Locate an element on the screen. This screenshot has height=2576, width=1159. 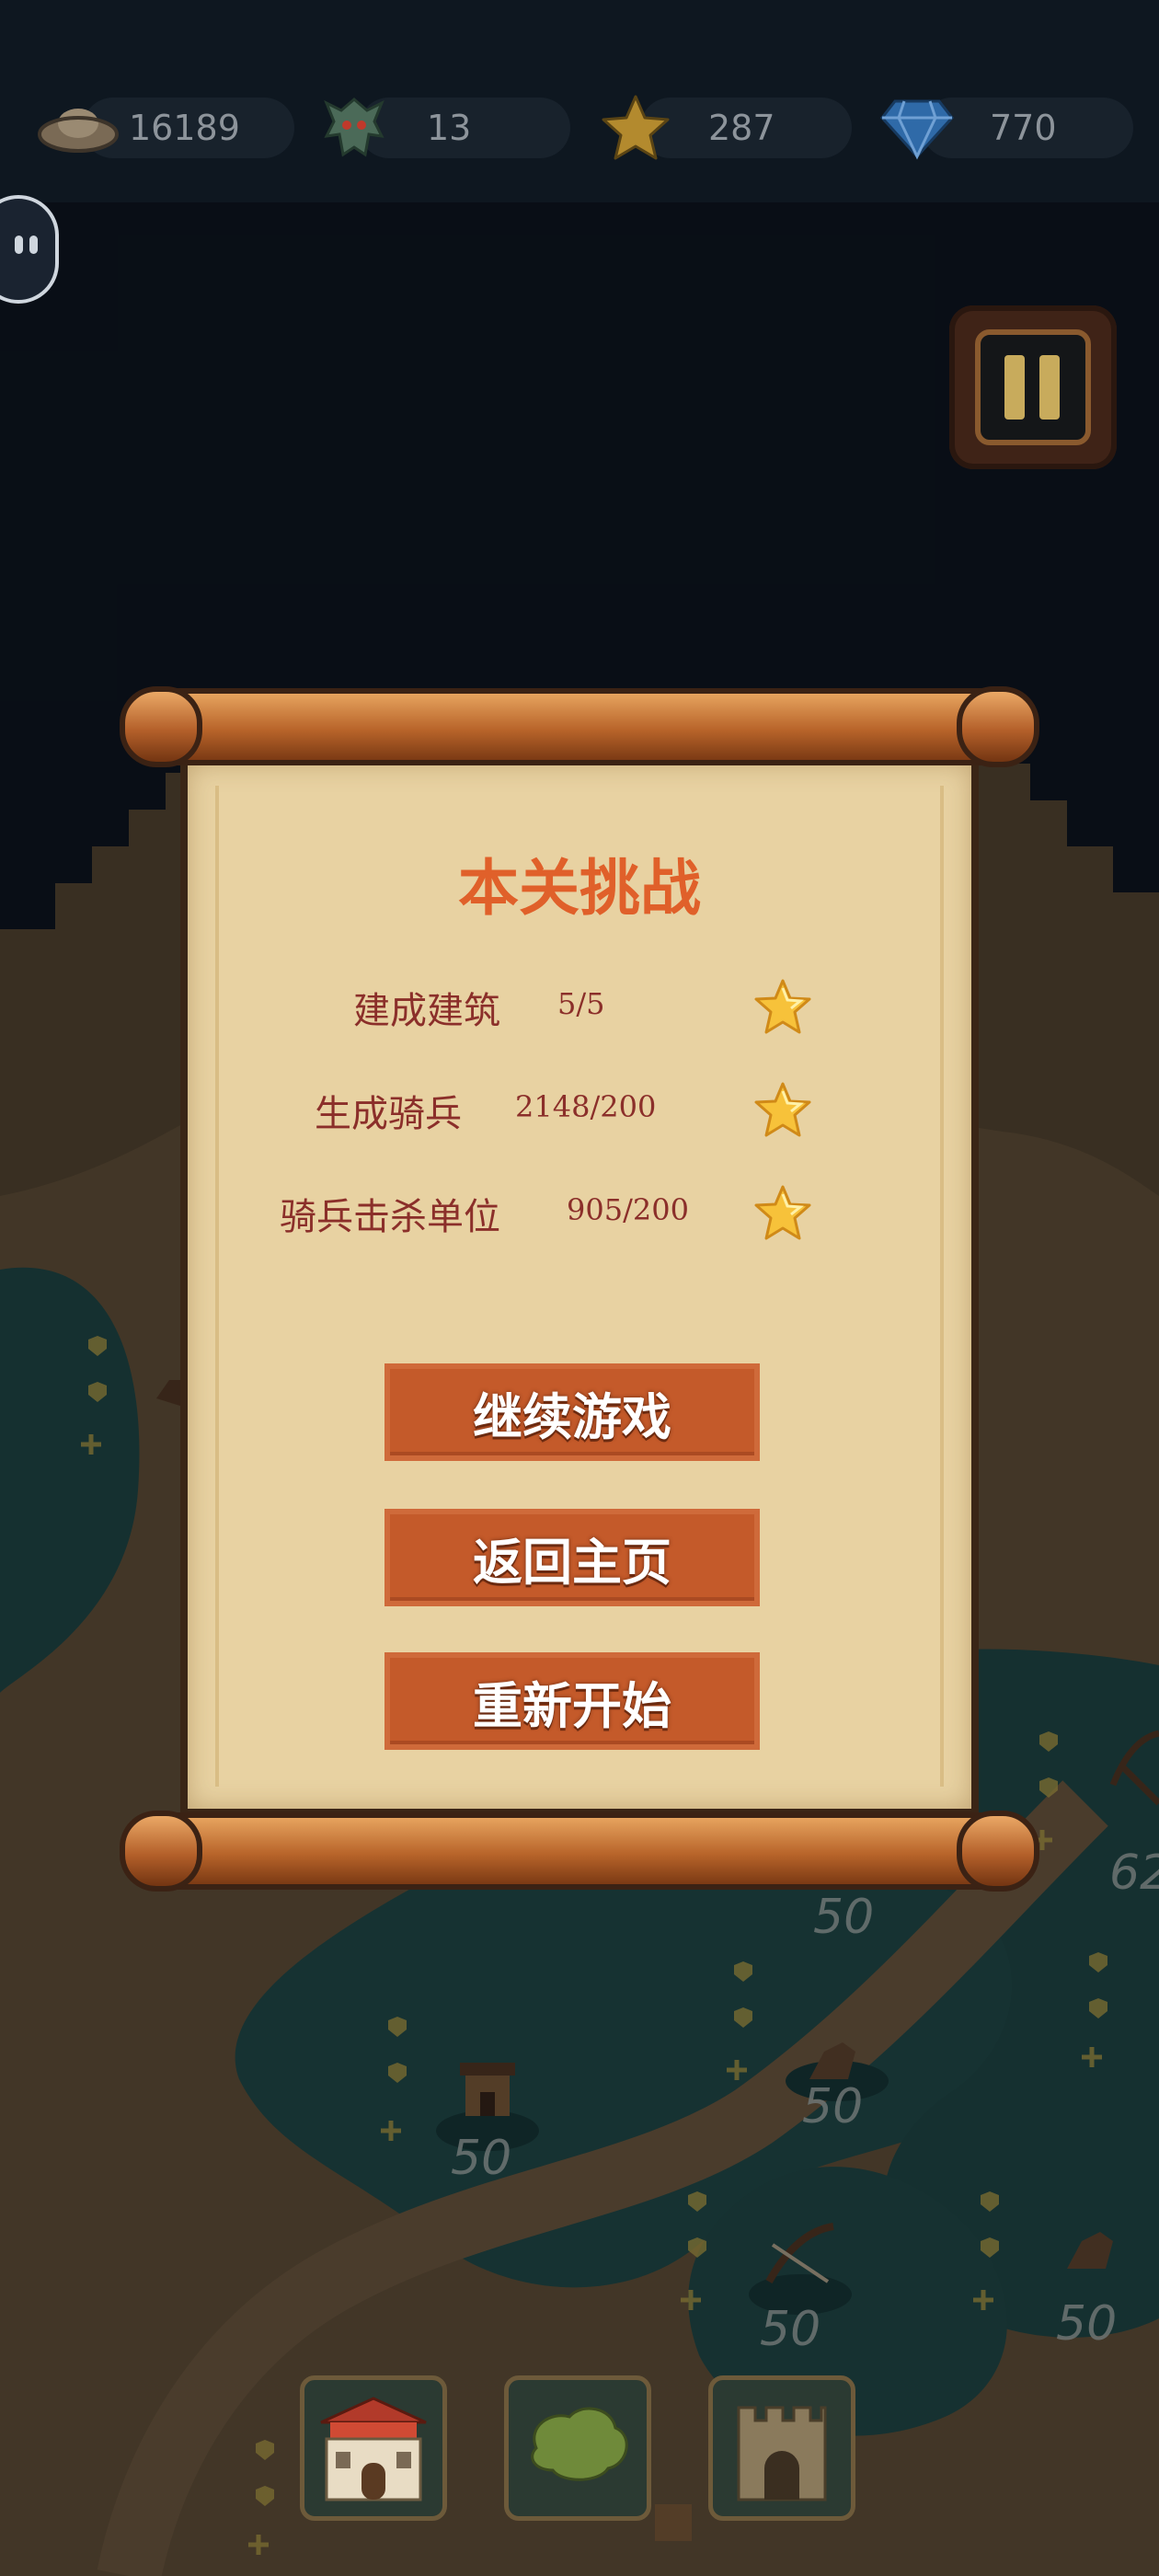
gold-count: 16189 is located at coordinates (184, 128).